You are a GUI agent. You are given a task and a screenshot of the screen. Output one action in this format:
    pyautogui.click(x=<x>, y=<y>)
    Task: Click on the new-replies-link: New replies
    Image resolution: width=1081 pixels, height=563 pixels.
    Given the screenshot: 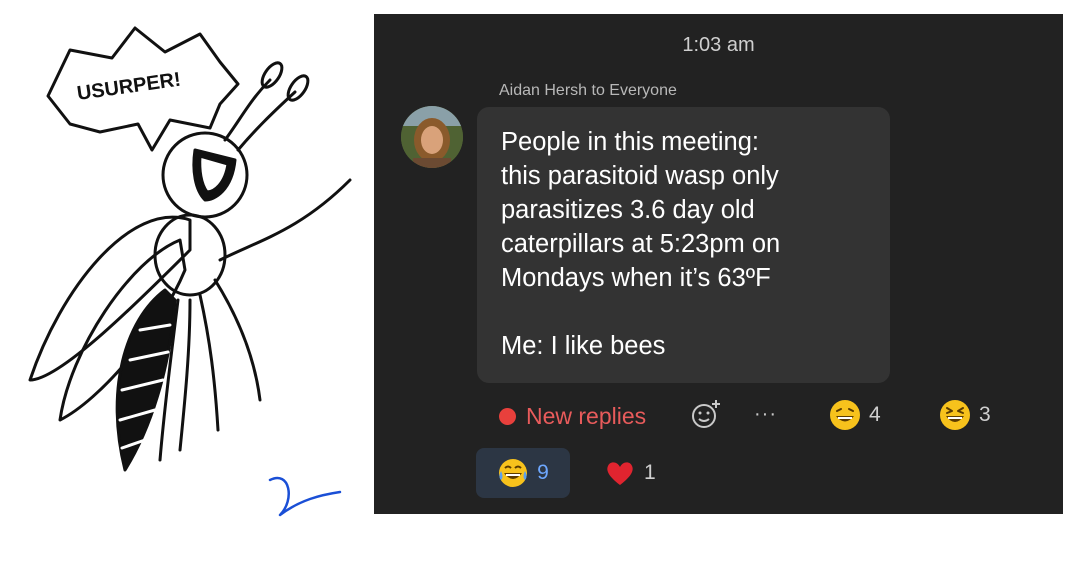 What is the action you would take?
    pyautogui.click(x=572, y=416)
    